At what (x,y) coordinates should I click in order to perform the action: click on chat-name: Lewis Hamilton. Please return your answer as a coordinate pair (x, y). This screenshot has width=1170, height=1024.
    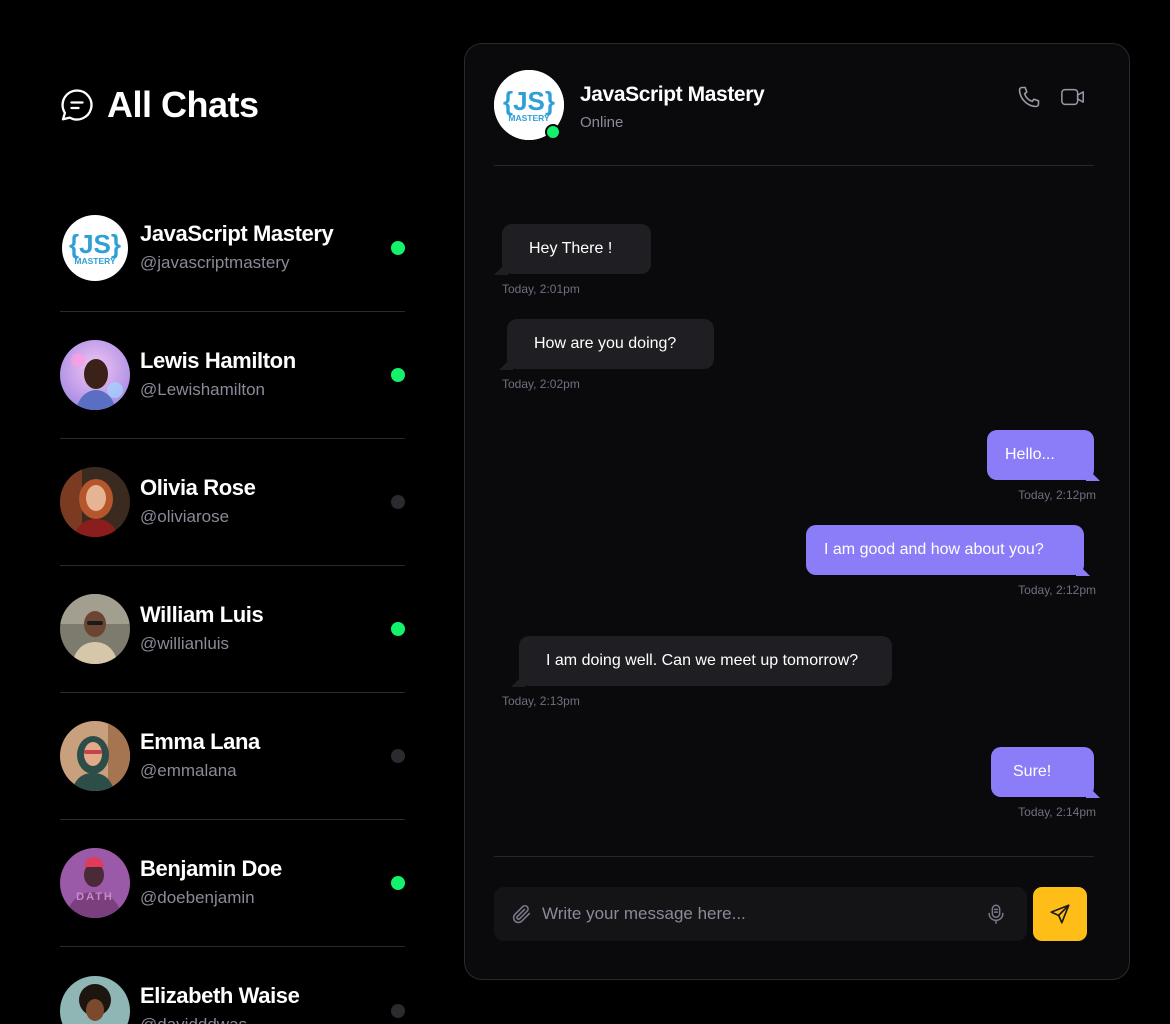
    Looking at the image, I should click on (218, 360).